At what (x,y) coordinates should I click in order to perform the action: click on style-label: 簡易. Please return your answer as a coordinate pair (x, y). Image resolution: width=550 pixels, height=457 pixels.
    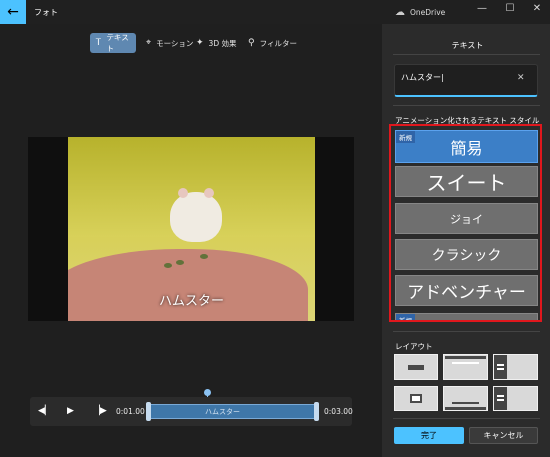
    Looking at the image, I should click on (466, 148).